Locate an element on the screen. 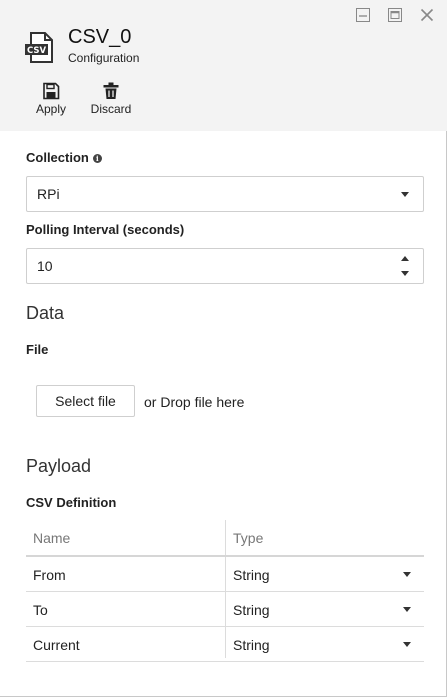  collection-value: RPi is located at coordinates (48, 194).